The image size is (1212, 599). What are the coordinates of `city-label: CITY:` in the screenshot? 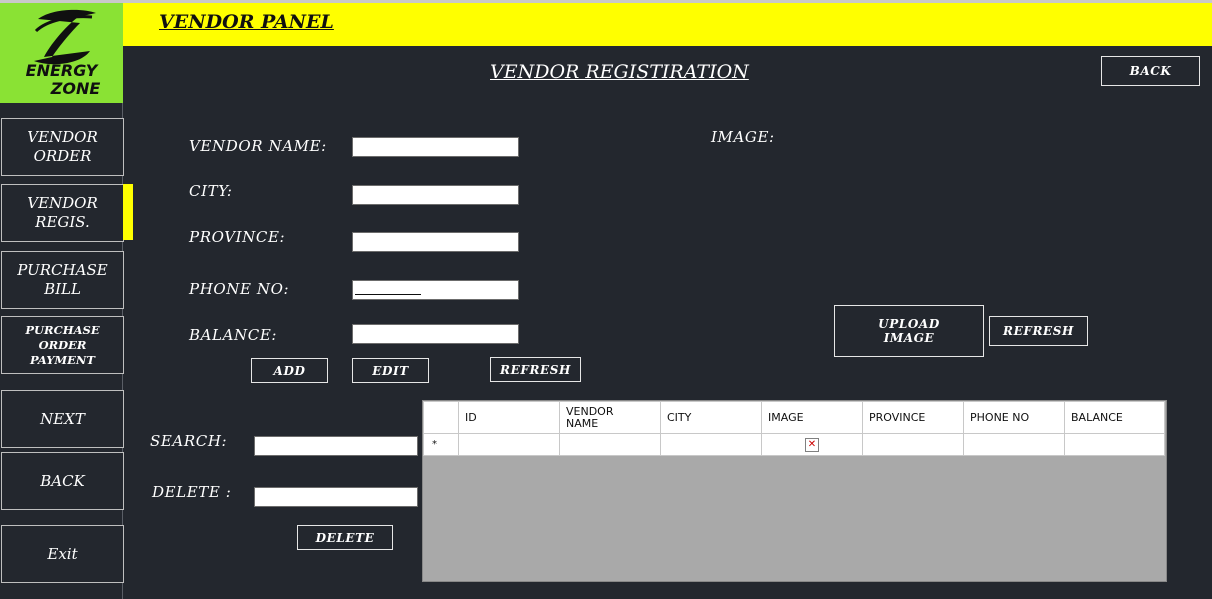 It's located at (211, 191).